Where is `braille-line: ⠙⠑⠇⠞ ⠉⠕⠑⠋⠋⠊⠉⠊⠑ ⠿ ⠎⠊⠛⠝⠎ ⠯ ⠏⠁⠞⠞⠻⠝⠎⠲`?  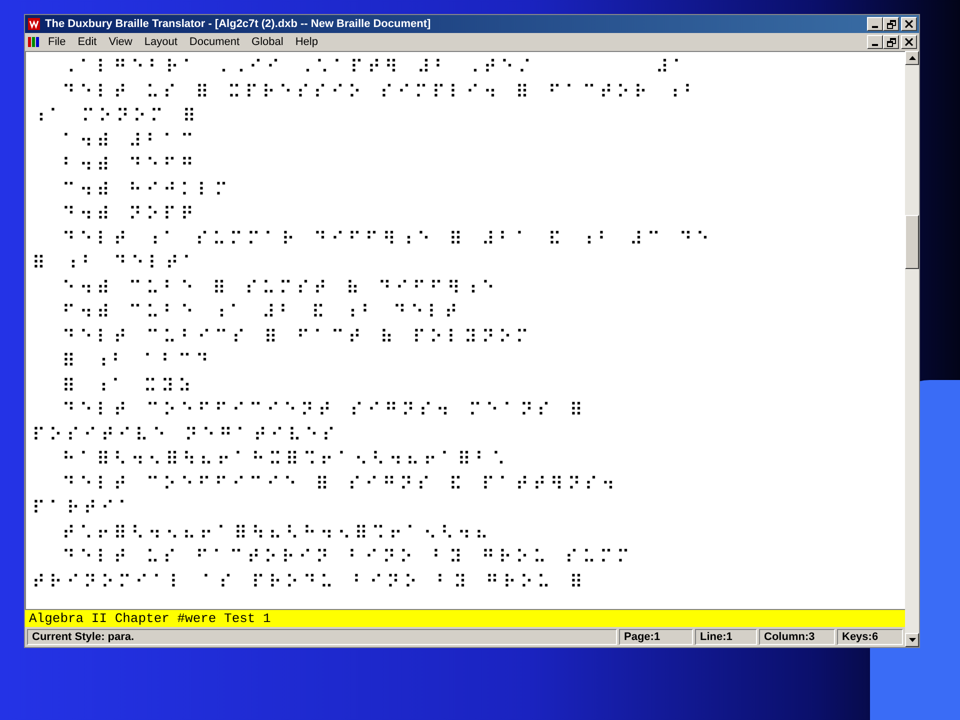
braille-line: ⠙⠑⠇⠞ ⠉⠕⠑⠋⠋⠊⠉⠊⠑ ⠿ ⠎⠊⠛⠝⠎ ⠯ ⠏⠁⠞⠞⠻⠝⠎⠲ is located at coordinates (340, 484).